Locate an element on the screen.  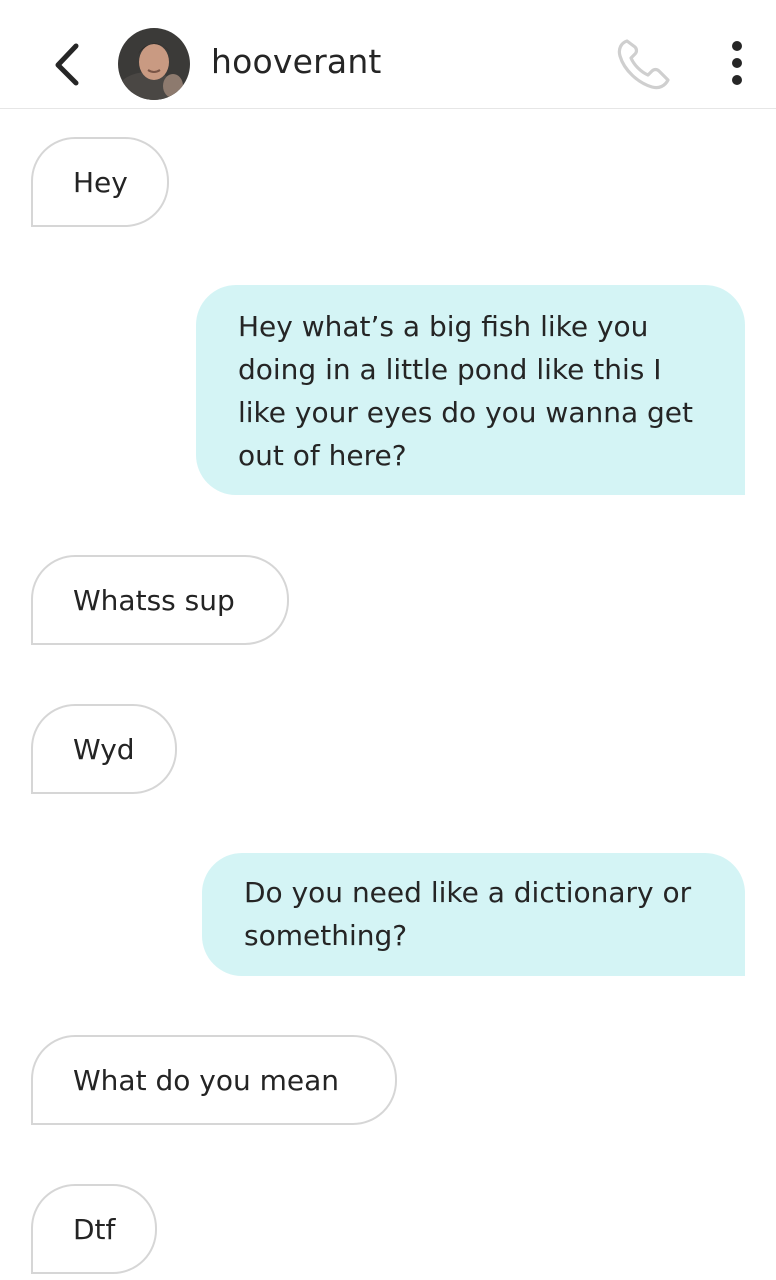
more-options-button is located at coordinates (737, 63).